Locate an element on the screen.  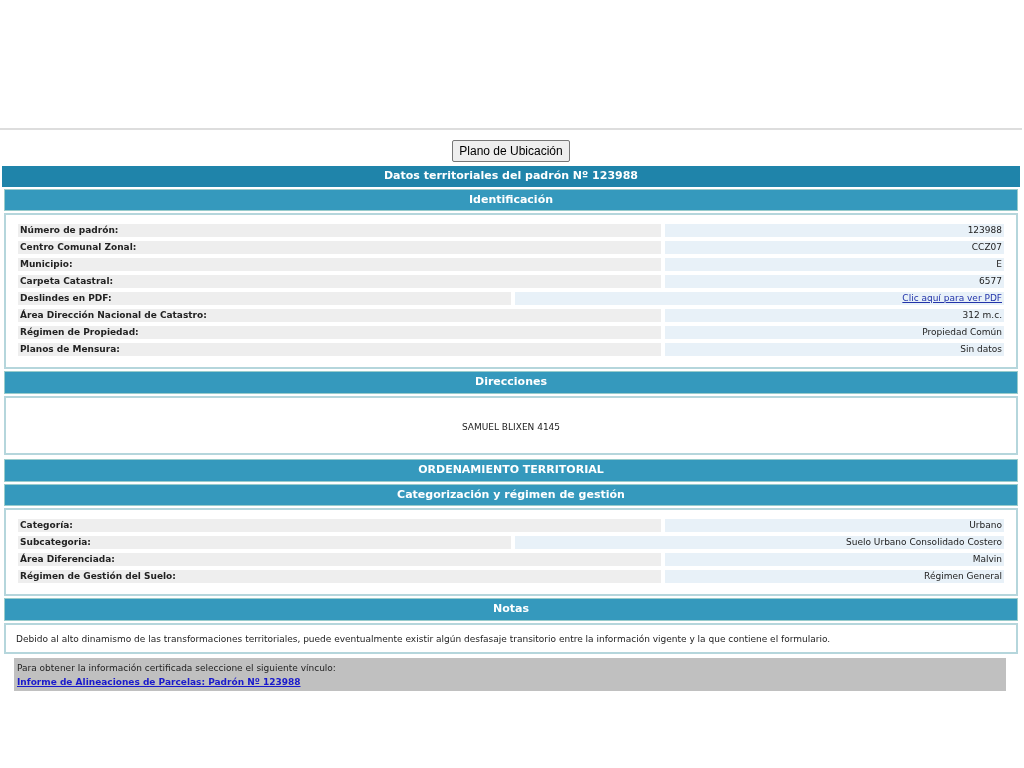
field-value: 312 m.c. is located at coordinates (834, 315).